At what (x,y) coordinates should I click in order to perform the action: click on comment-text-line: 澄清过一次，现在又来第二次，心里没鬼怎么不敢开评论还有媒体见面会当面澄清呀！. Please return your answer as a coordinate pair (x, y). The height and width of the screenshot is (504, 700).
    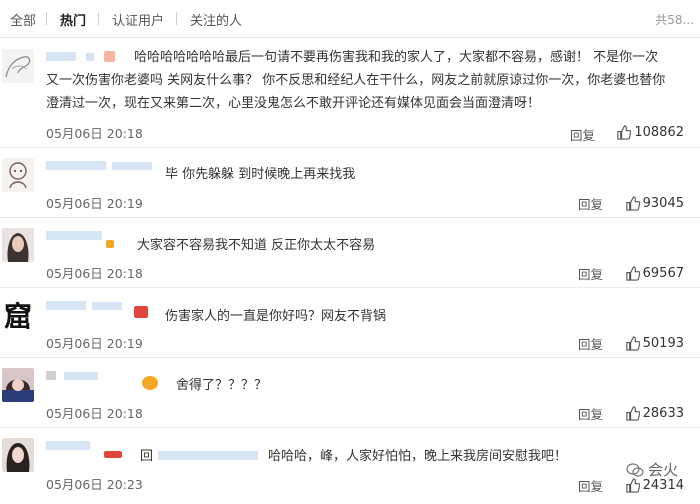
    Looking at the image, I should click on (293, 103).